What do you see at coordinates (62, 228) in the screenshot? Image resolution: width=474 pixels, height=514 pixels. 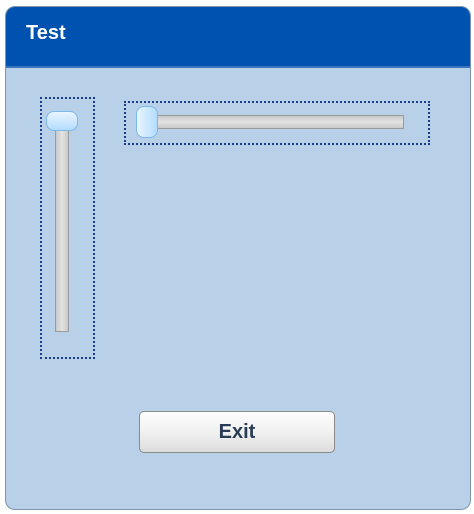 I see `vertical-slider-track` at bounding box center [62, 228].